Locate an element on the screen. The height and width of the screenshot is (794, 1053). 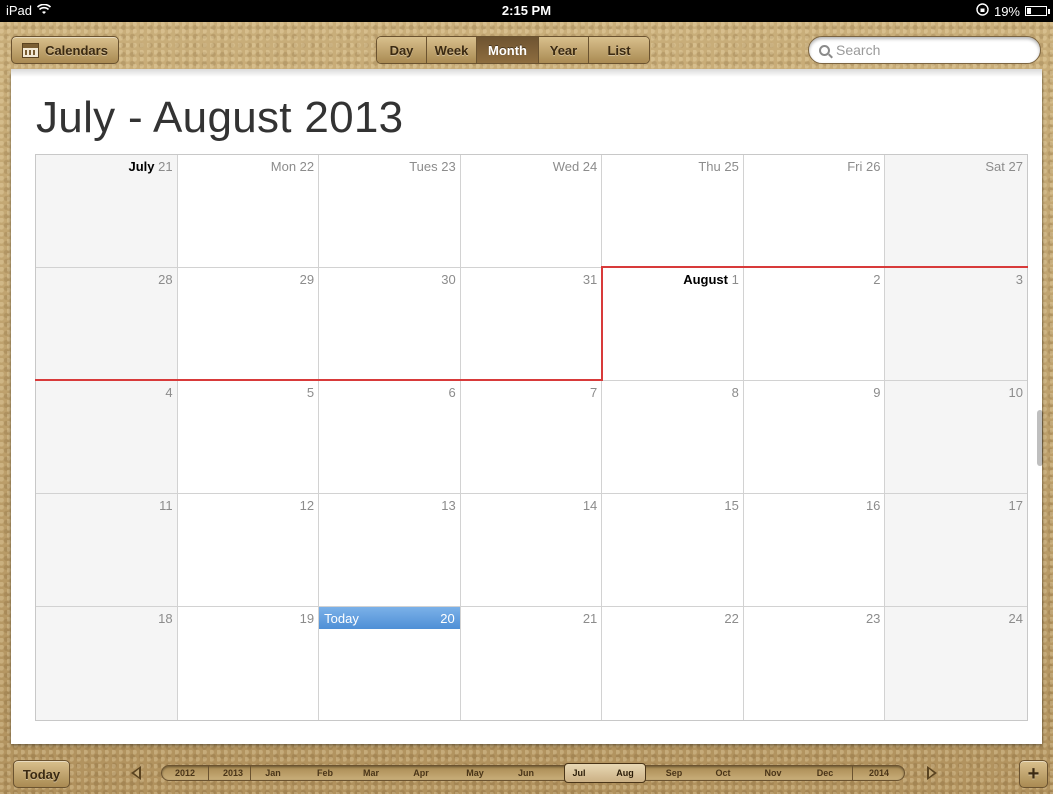
timeline-item: Nov is located at coordinates (773, 773).